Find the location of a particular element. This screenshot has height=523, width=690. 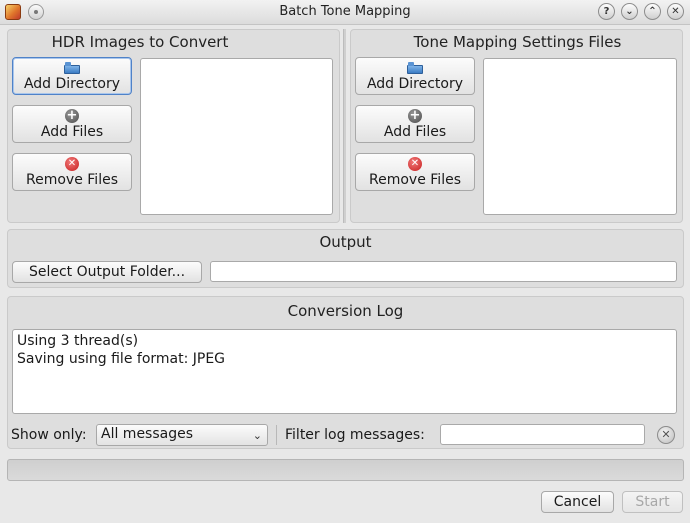

close-icon: ✕ is located at coordinates (675, 11).